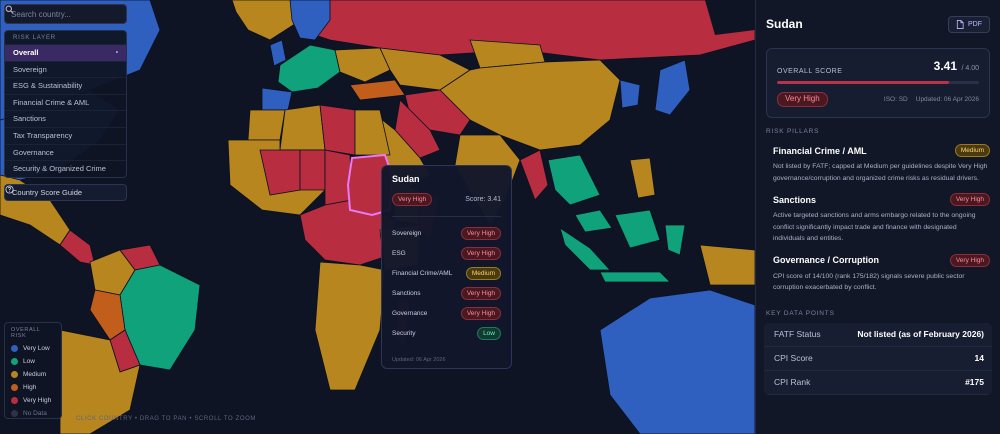 This screenshot has width=1000, height=434. What do you see at coordinates (33, 361) in the screenshot?
I see `legend-item: Low` at bounding box center [33, 361].